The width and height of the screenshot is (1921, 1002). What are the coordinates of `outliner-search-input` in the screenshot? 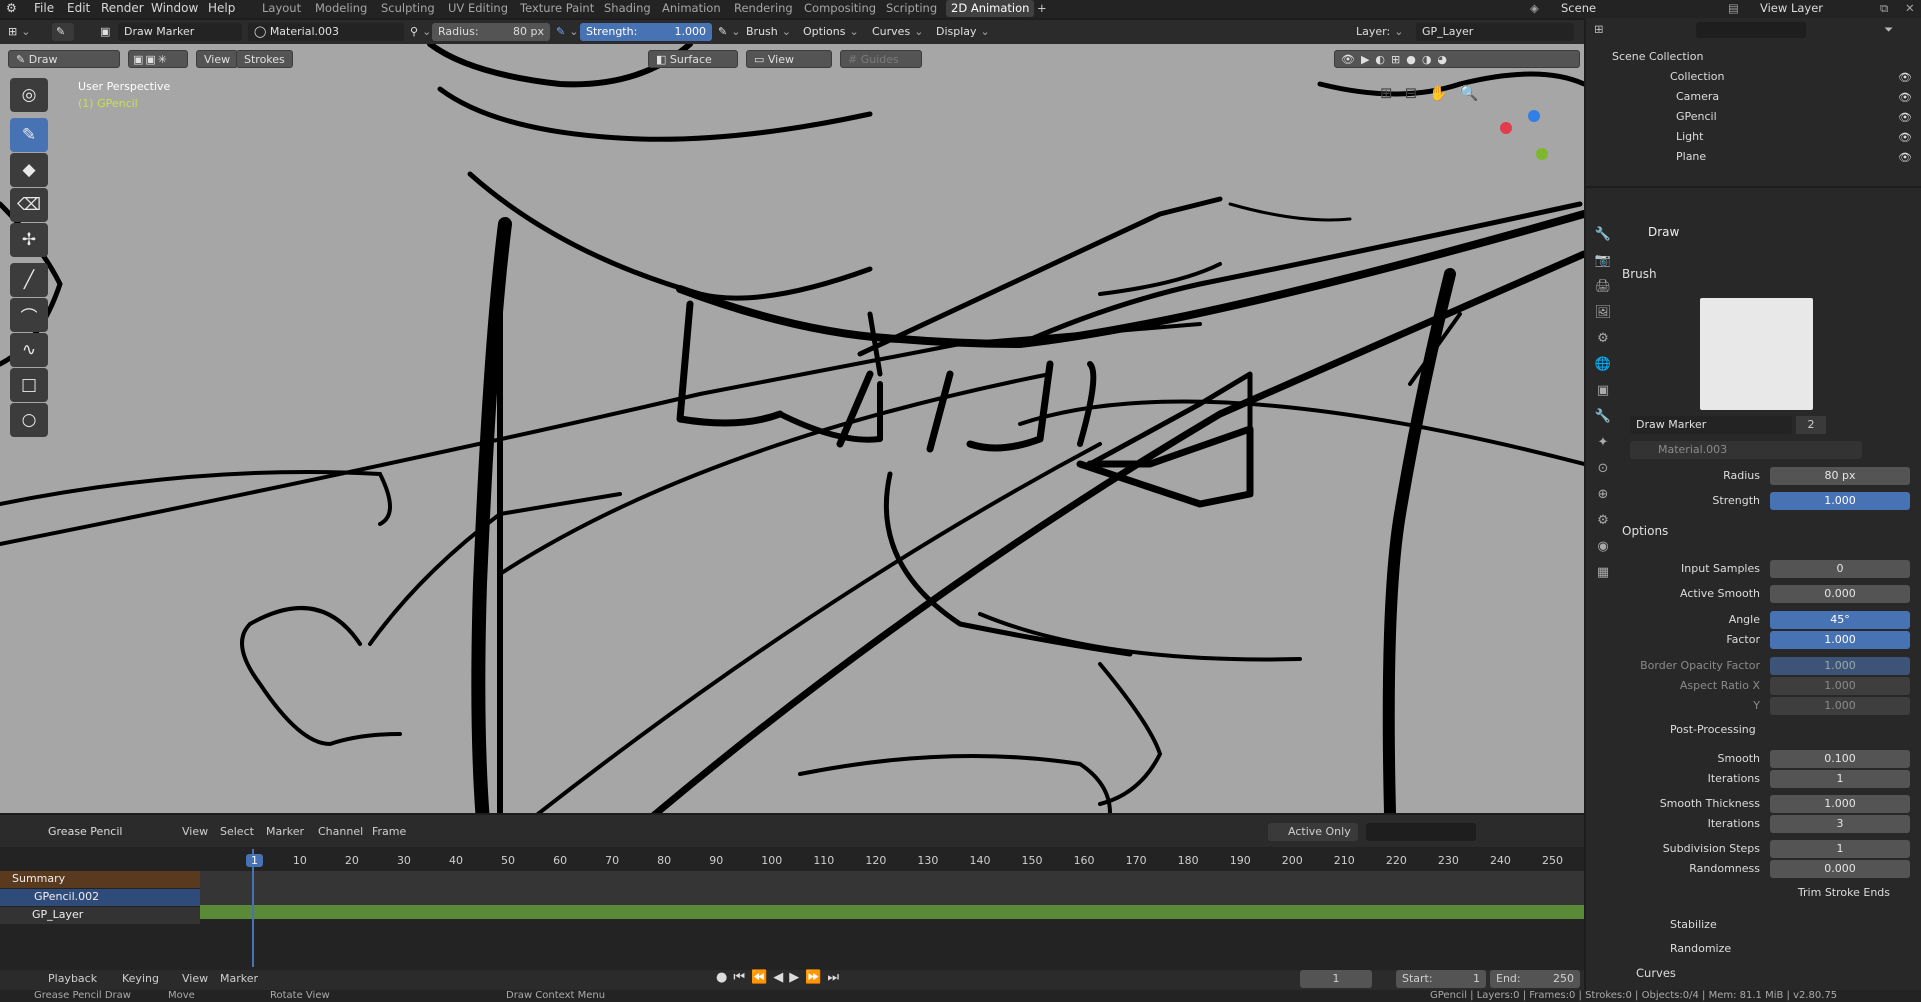 It's located at (1751, 30).